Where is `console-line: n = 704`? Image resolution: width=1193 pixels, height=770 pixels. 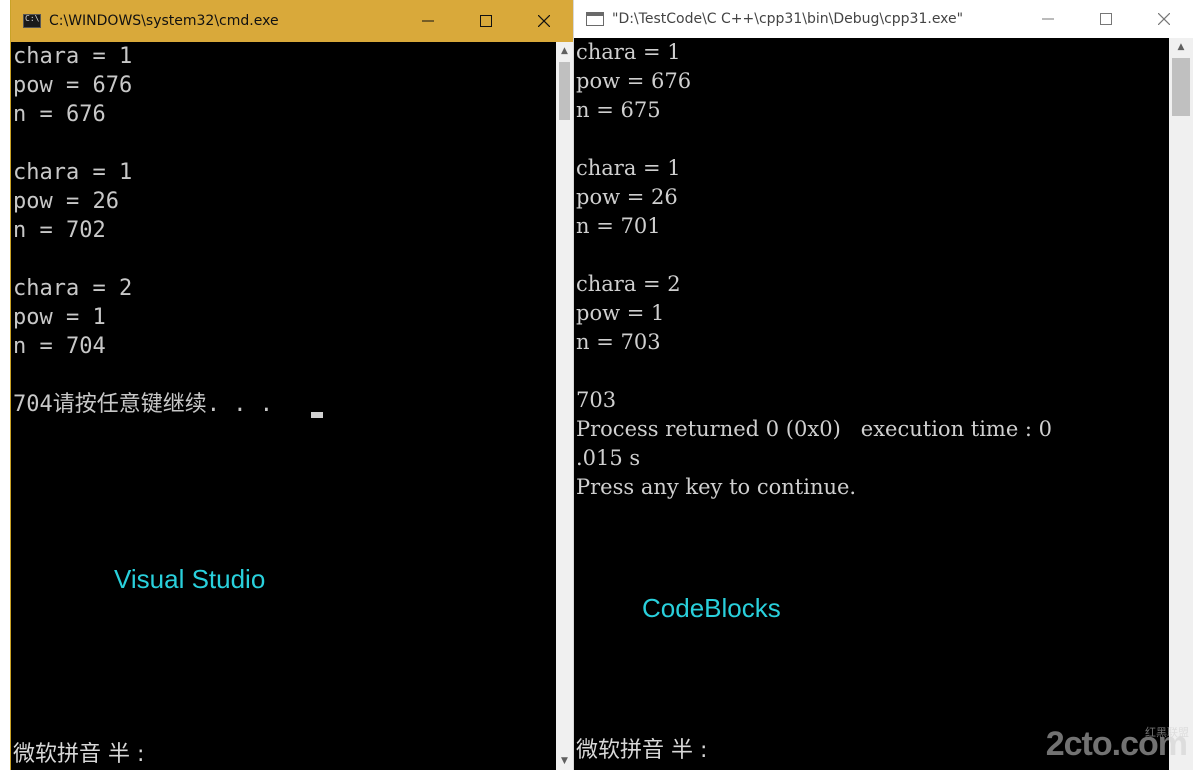
console-line: n = 704 is located at coordinates (59, 346).